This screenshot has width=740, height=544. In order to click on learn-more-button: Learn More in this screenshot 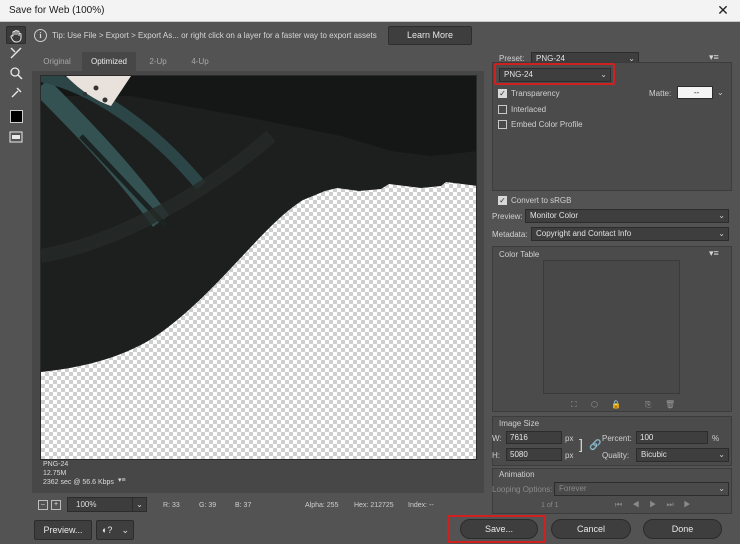, I will do `click(430, 35)`.